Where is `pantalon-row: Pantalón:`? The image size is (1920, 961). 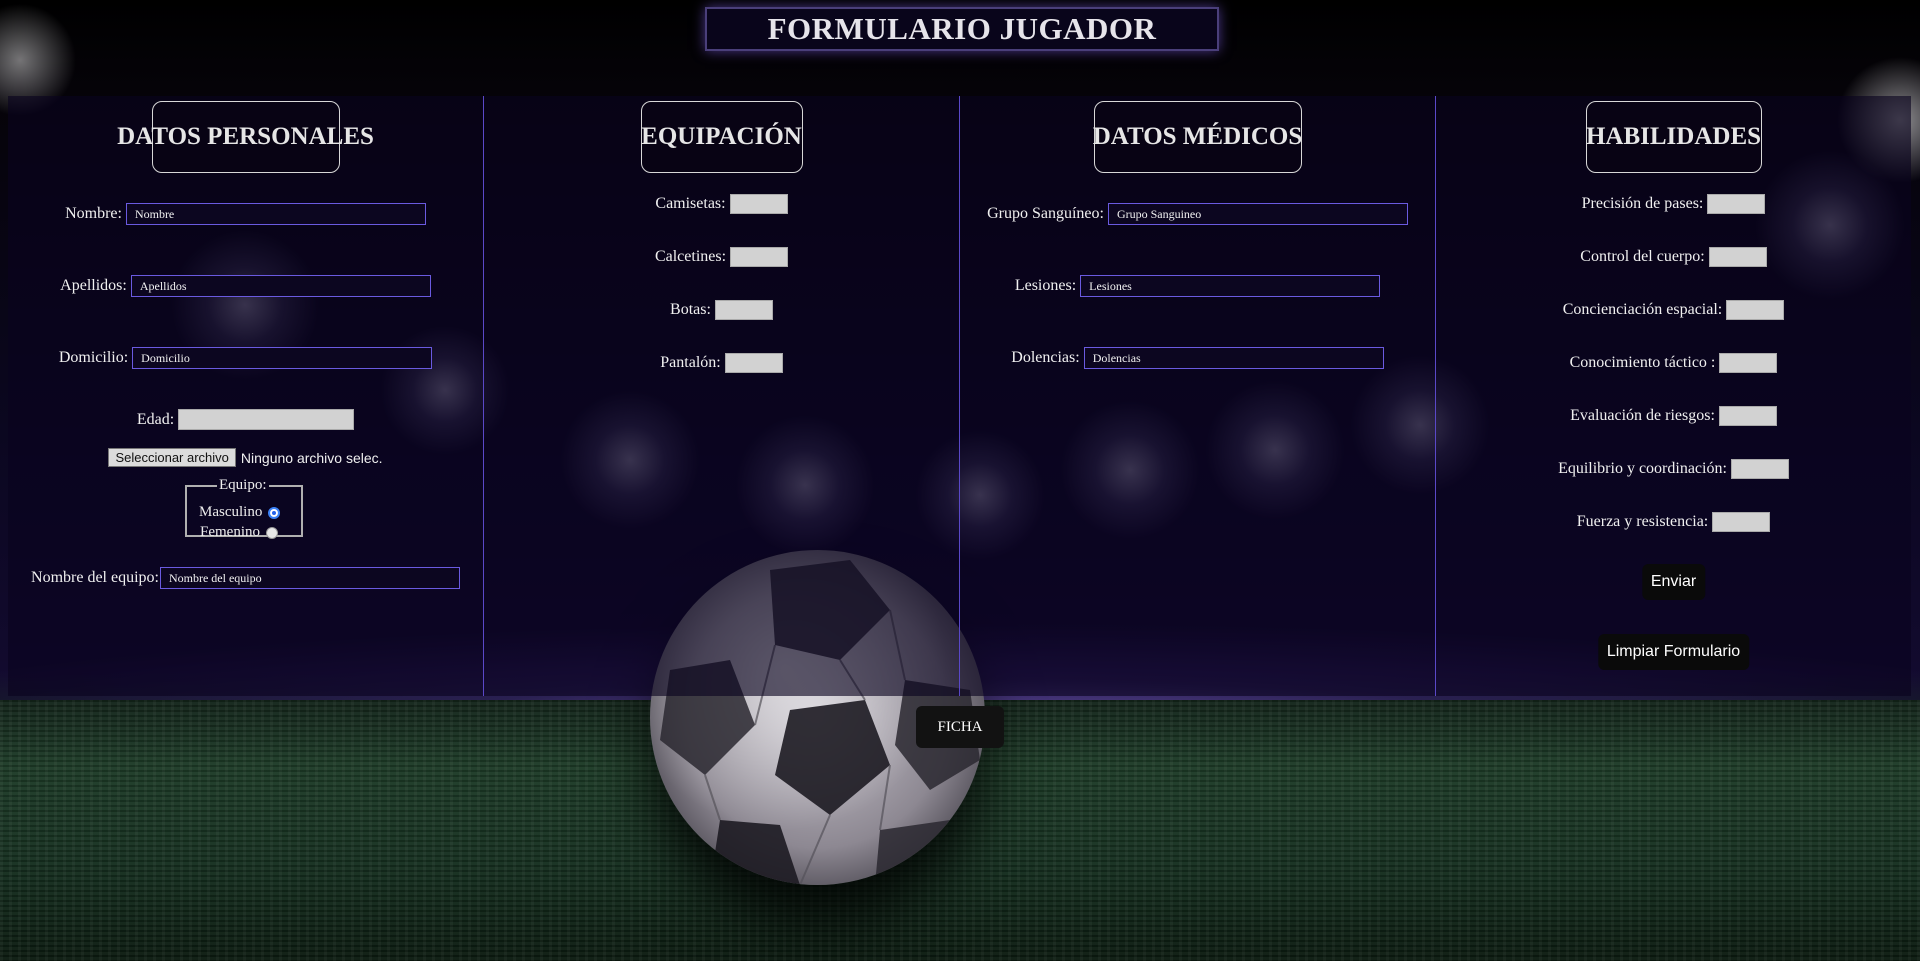
pantalon-row: Pantalón: is located at coordinates (721, 363).